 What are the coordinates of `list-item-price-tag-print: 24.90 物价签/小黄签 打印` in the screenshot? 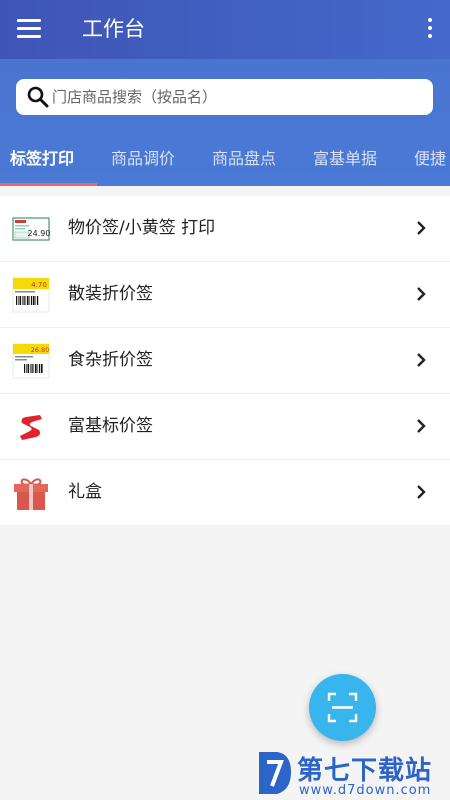 It's located at (225, 229).